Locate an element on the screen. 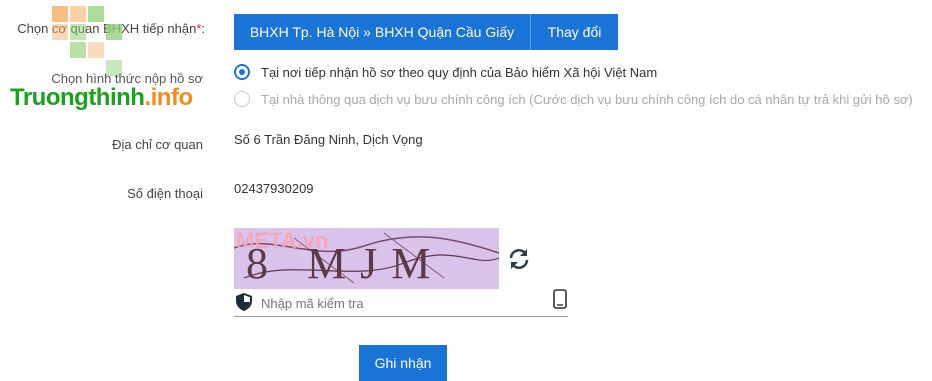 This screenshot has height=381, width=932. change-agency-button: Thay đổi is located at coordinates (574, 32).